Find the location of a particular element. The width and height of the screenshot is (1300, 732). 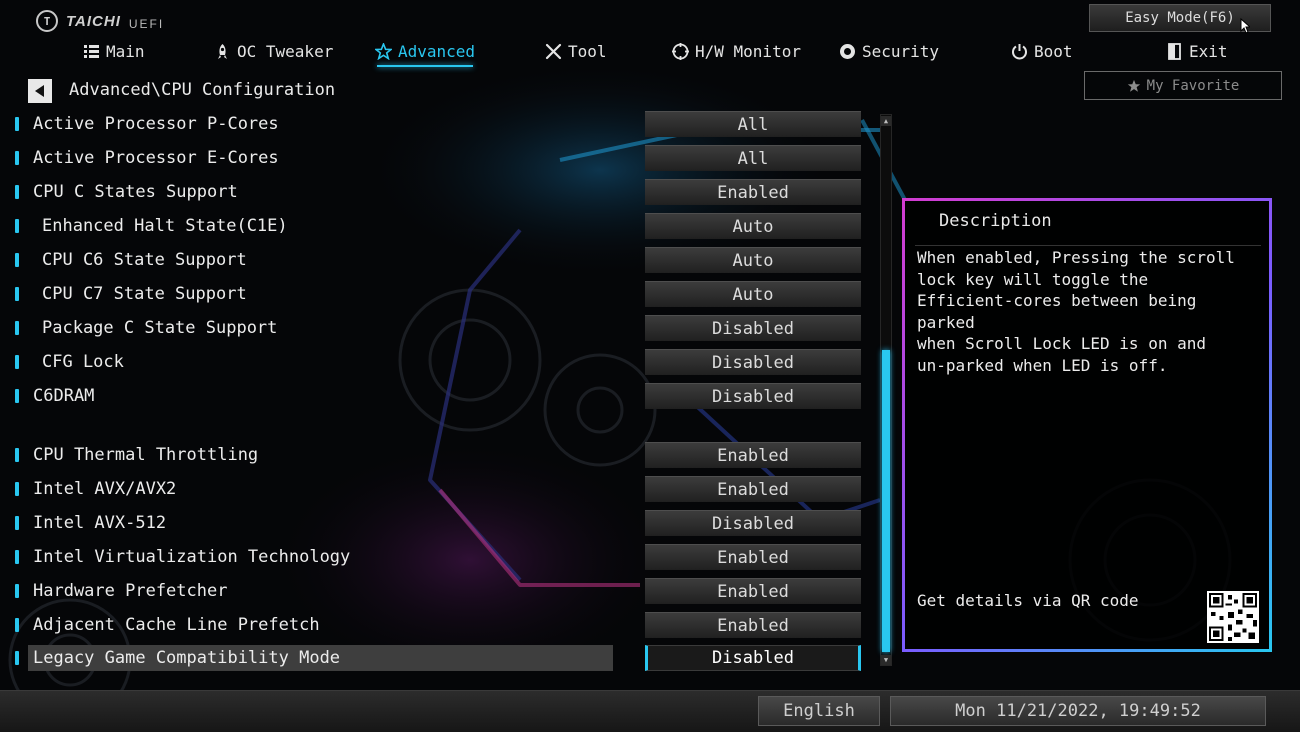

setting-row-selected: Legacy Game Compatibility Mode Disabled is located at coordinates (435, 658).